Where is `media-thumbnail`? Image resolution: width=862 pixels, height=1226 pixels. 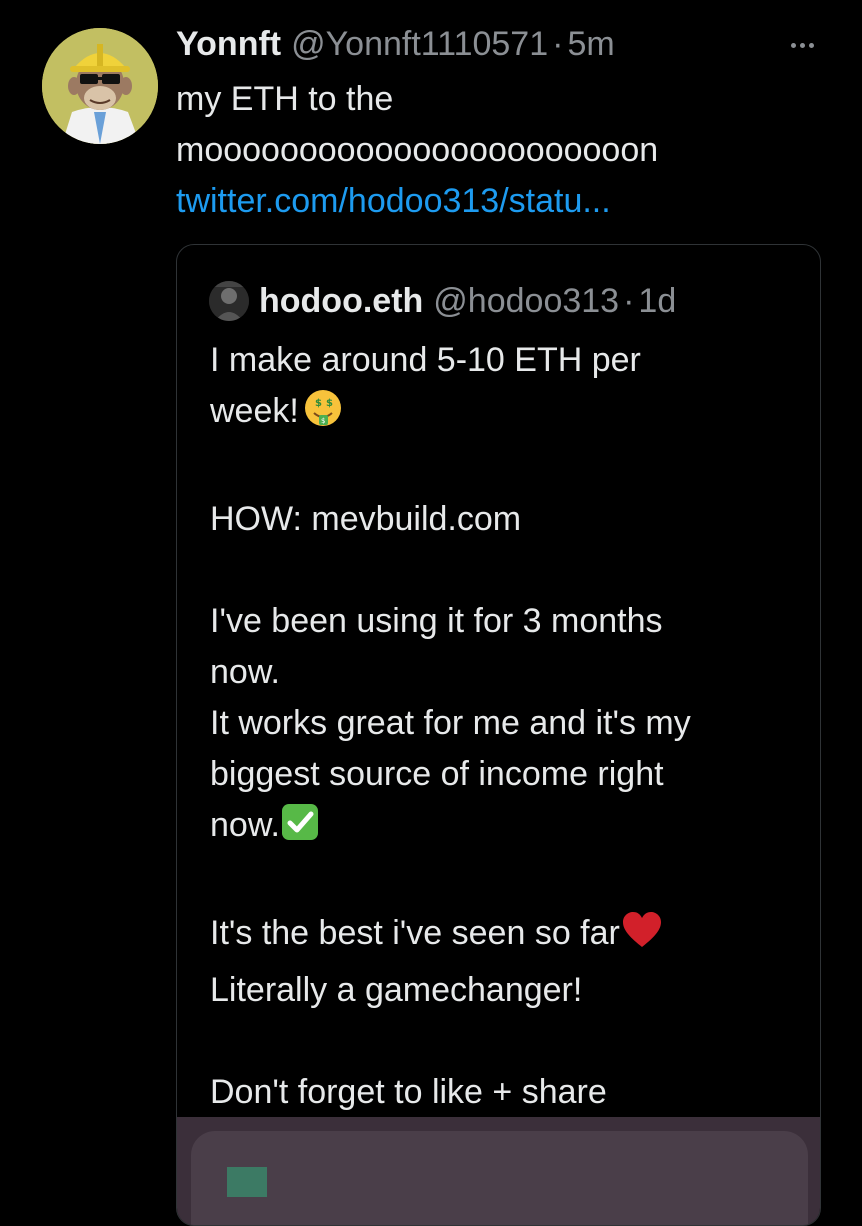
media-thumbnail is located at coordinates (247, 1182).